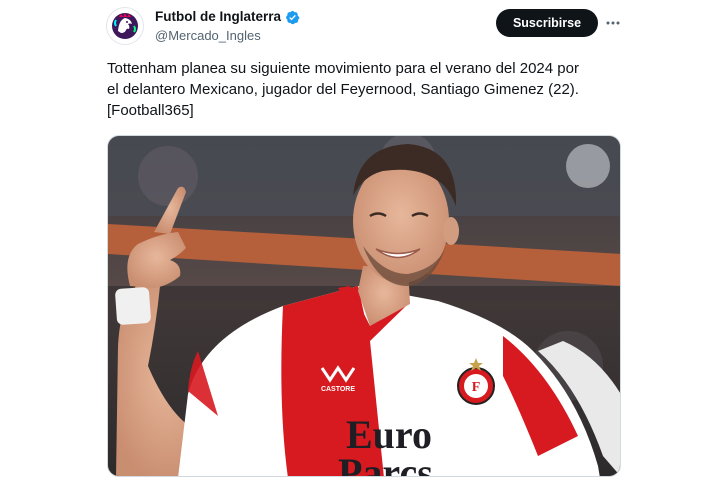 The width and height of the screenshot is (728, 488). What do you see at coordinates (218, 17) in the screenshot?
I see `display-name: Futbol de Inglaterra` at bounding box center [218, 17].